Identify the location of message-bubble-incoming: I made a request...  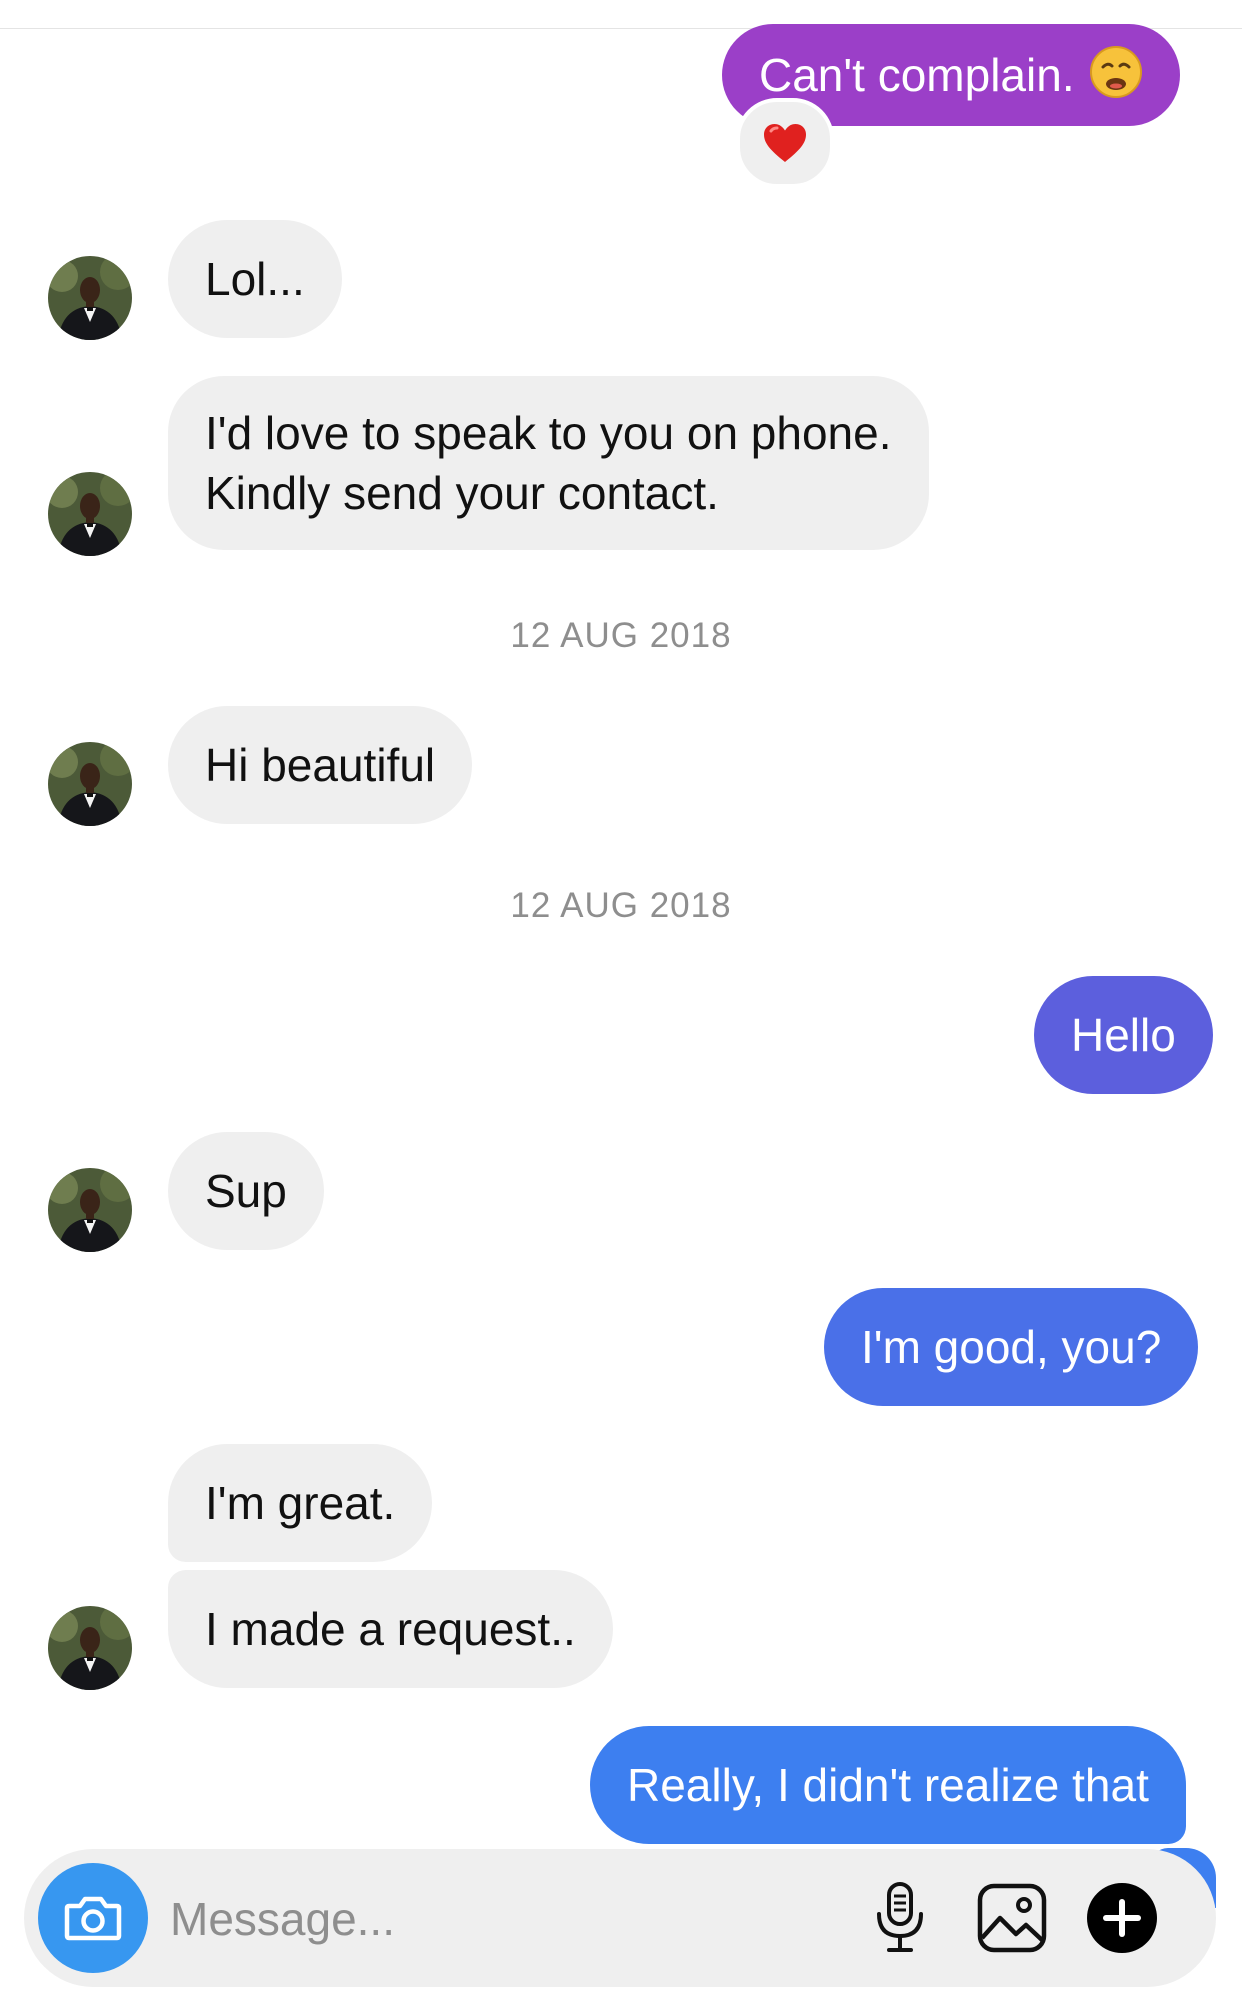
(390, 1629).